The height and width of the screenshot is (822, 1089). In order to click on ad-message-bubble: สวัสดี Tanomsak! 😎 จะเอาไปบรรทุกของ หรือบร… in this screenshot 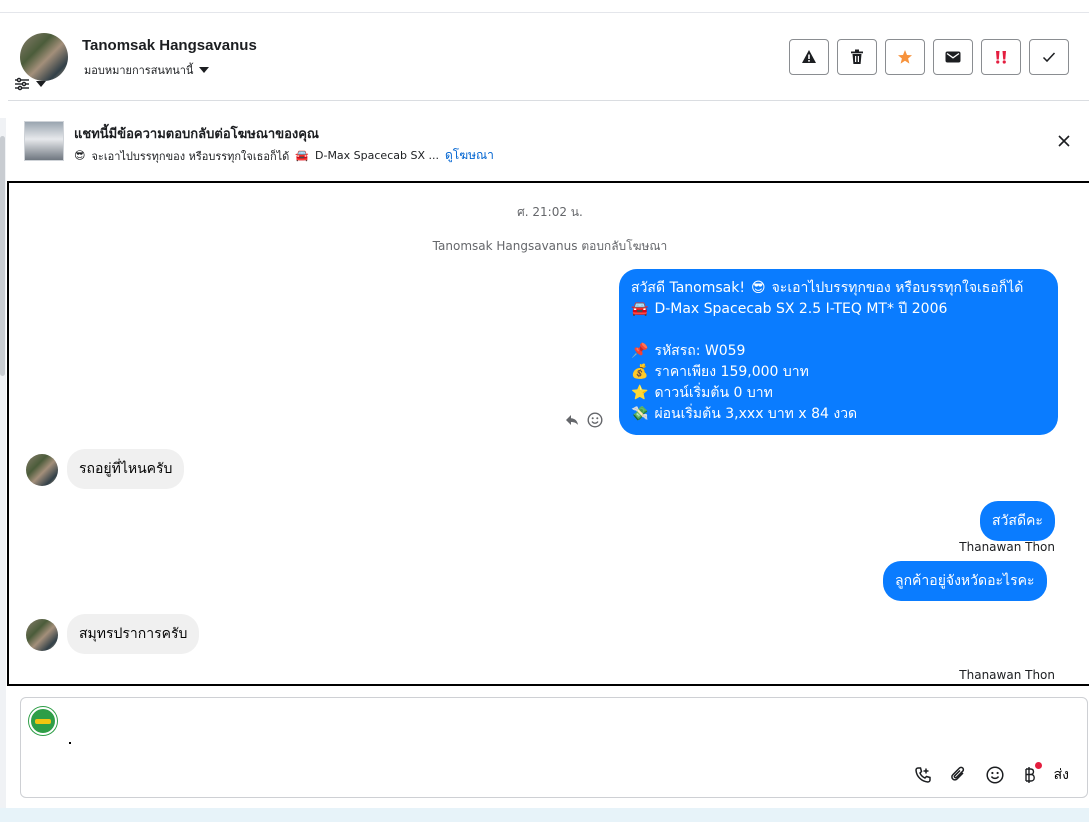, I will do `click(838, 352)`.